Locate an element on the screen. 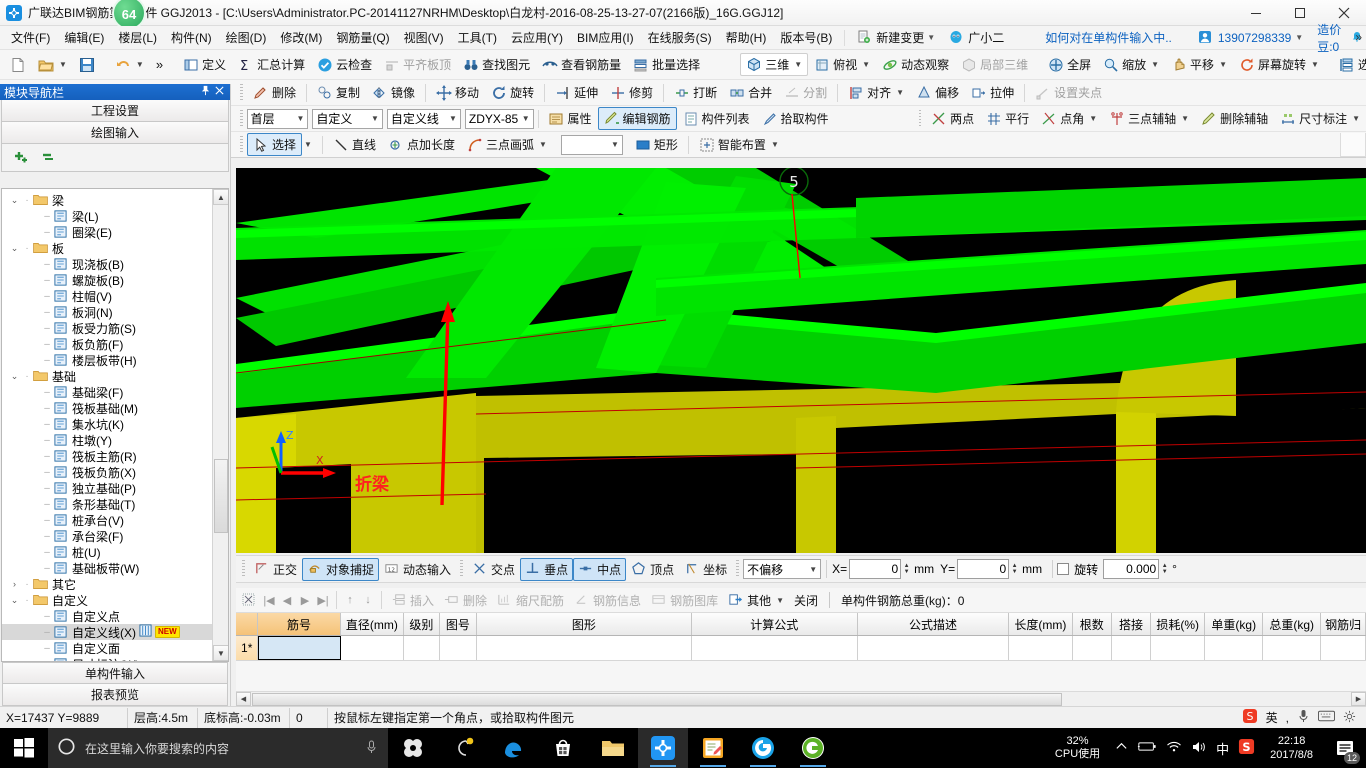 The width and height of the screenshot is (1366, 768). object-snap-toggle: 对象捕捉 is located at coordinates (341, 569).